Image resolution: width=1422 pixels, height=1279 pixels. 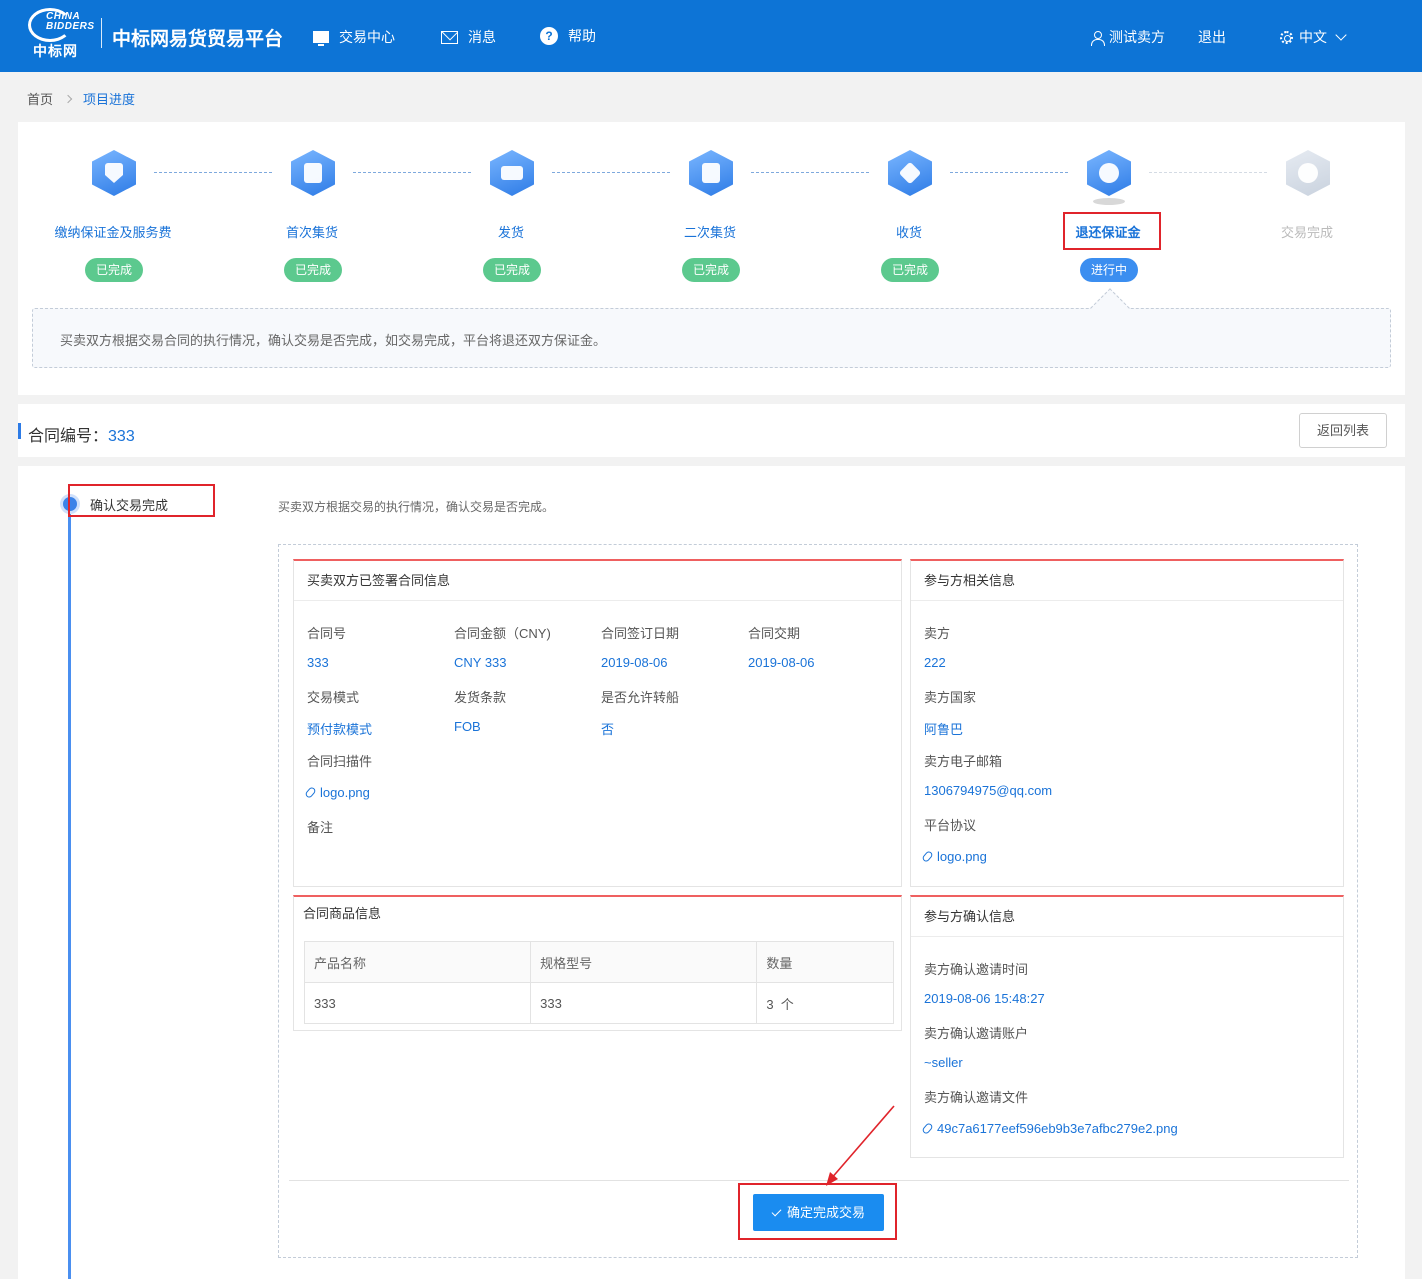 What do you see at coordinates (502, 633) in the screenshot?
I see `field-label: 合同金额（CNY)` at bounding box center [502, 633].